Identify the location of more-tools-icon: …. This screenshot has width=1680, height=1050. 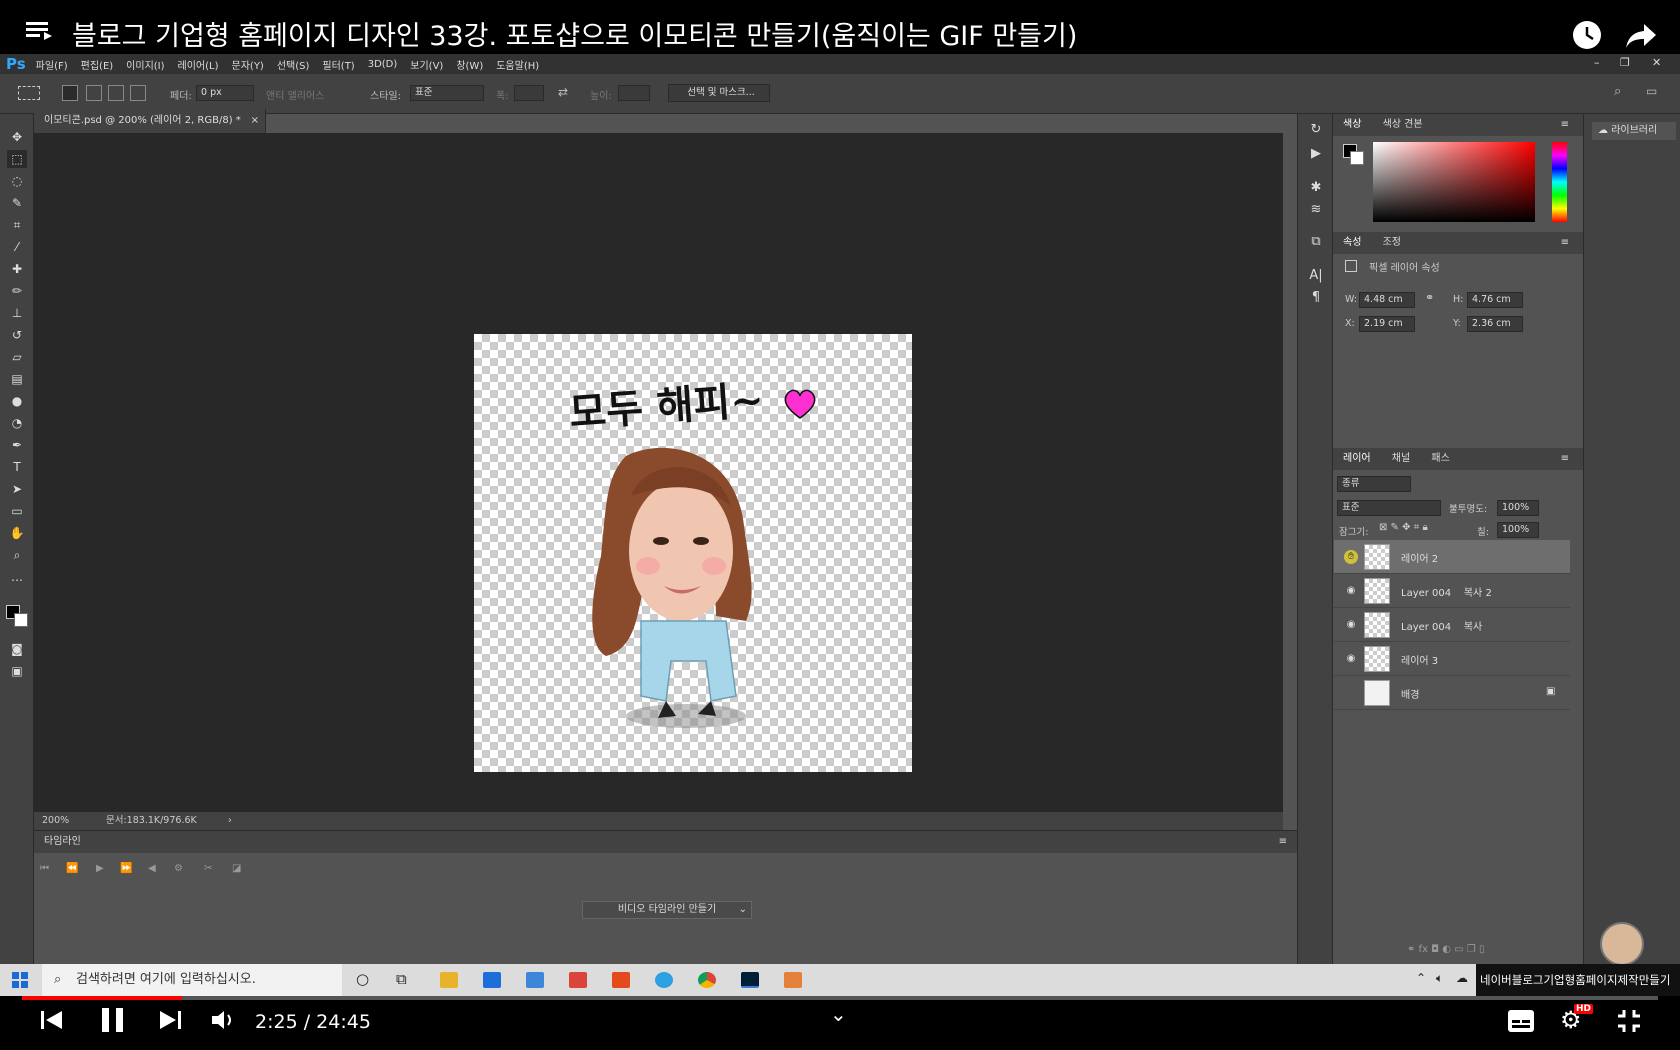
(17, 577).